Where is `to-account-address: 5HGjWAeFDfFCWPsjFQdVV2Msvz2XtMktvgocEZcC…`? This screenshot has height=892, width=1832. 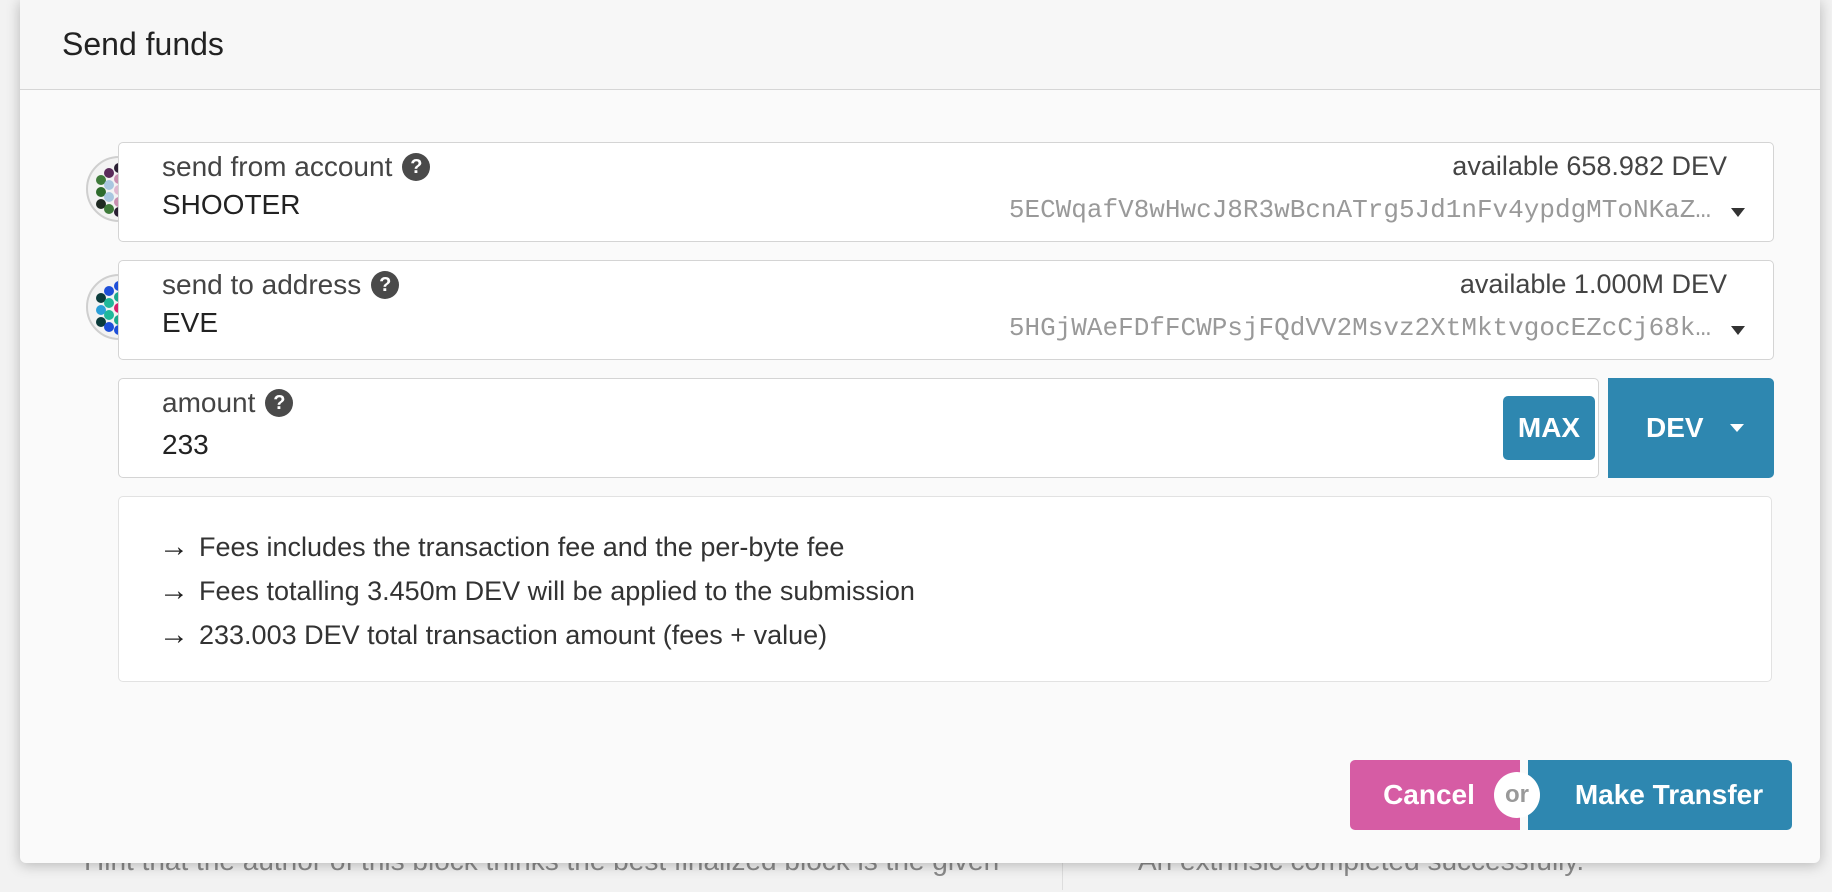 to-account-address: 5HGjWAeFDfFCWPsjFQdVV2Msvz2XtMktvgocEZcC… is located at coordinates (1359, 328).